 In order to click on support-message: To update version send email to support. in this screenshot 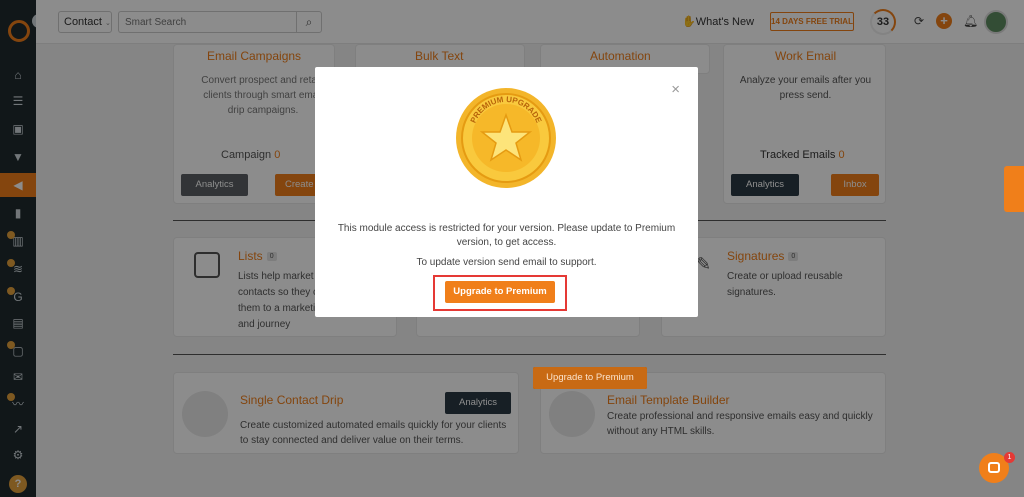, I will do `click(506, 262)`.